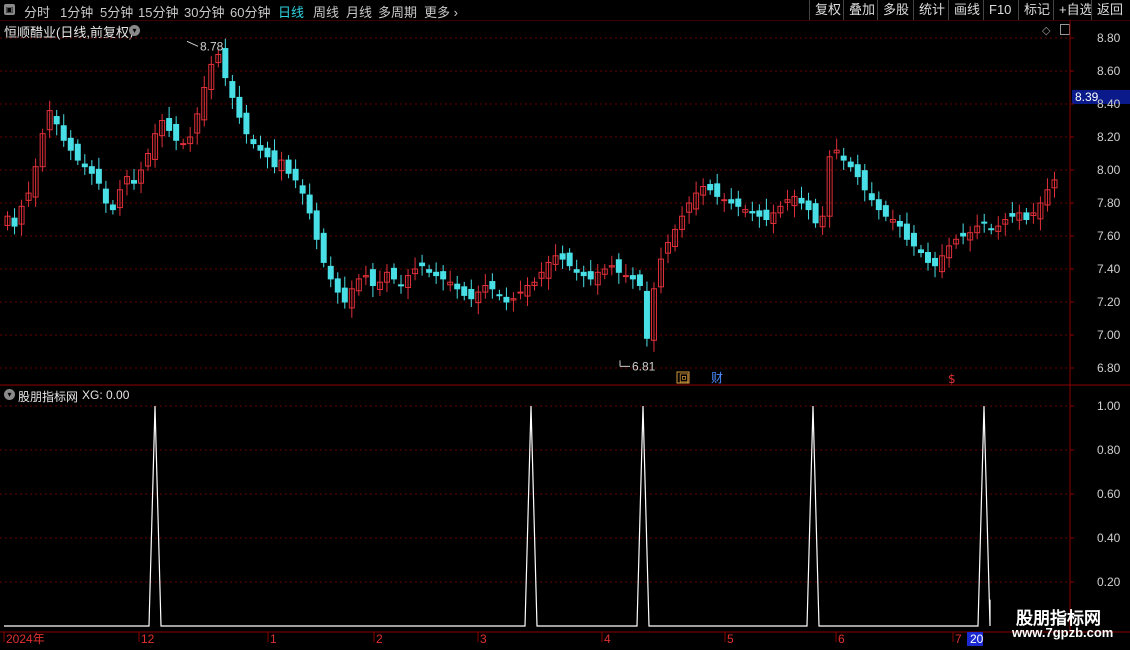 This screenshot has width=1130, height=650. What do you see at coordinates (1109, 203) in the screenshot?
I see `y-tick-label: 7.80` at bounding box center [1109, 203].